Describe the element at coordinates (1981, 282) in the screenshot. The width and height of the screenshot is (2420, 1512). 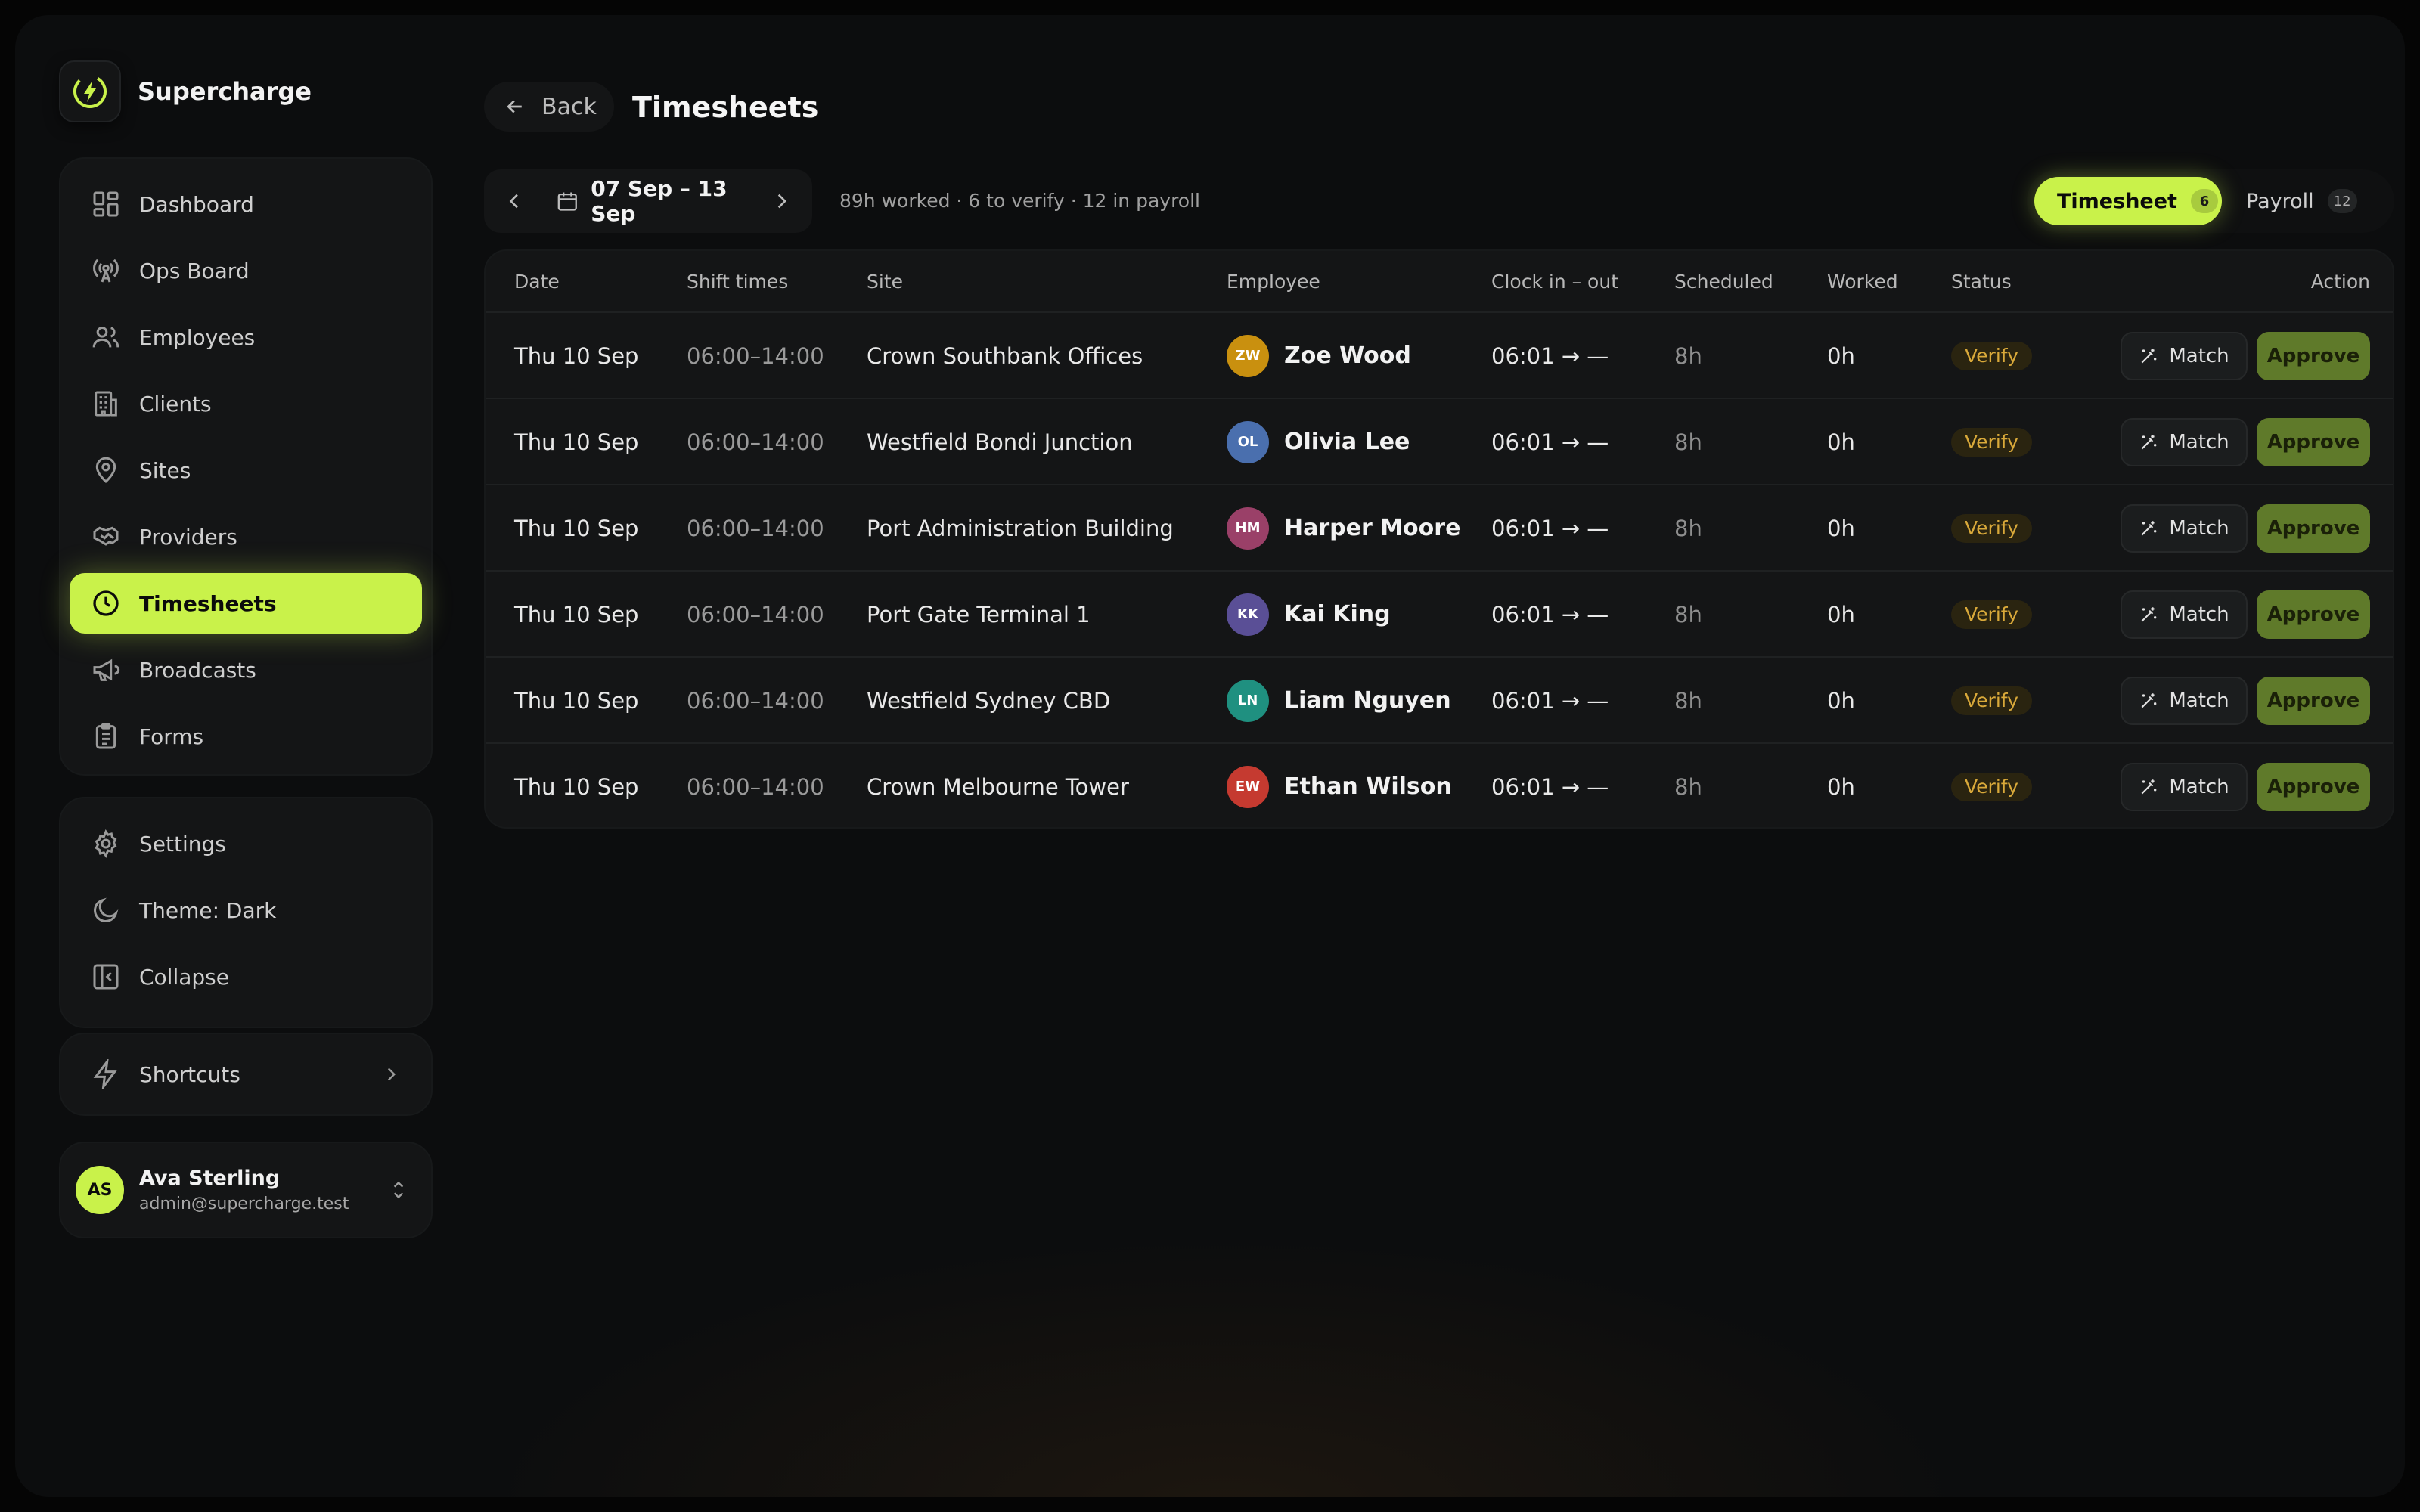
I see `column-header-status: Status` at that location.